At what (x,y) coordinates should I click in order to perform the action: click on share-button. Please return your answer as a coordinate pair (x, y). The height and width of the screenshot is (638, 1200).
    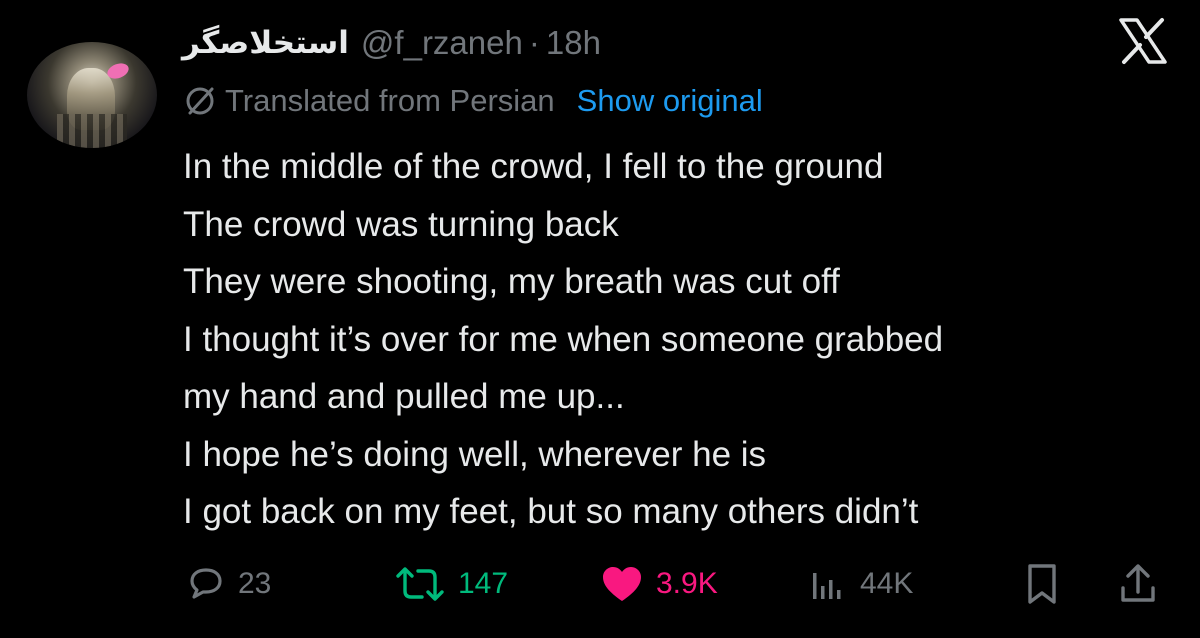
    Looking at the image, I should click on (1138, 584).